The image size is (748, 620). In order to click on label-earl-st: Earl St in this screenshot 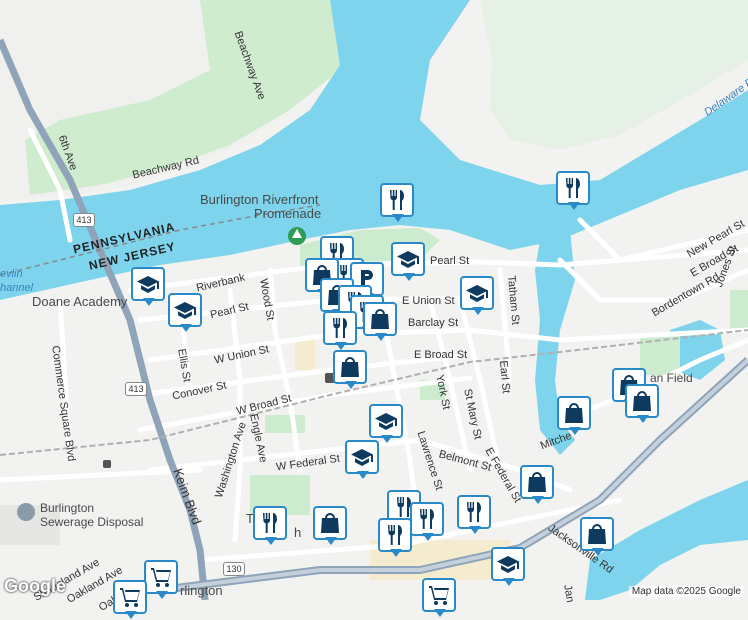, I will do `click(504, 376)`.